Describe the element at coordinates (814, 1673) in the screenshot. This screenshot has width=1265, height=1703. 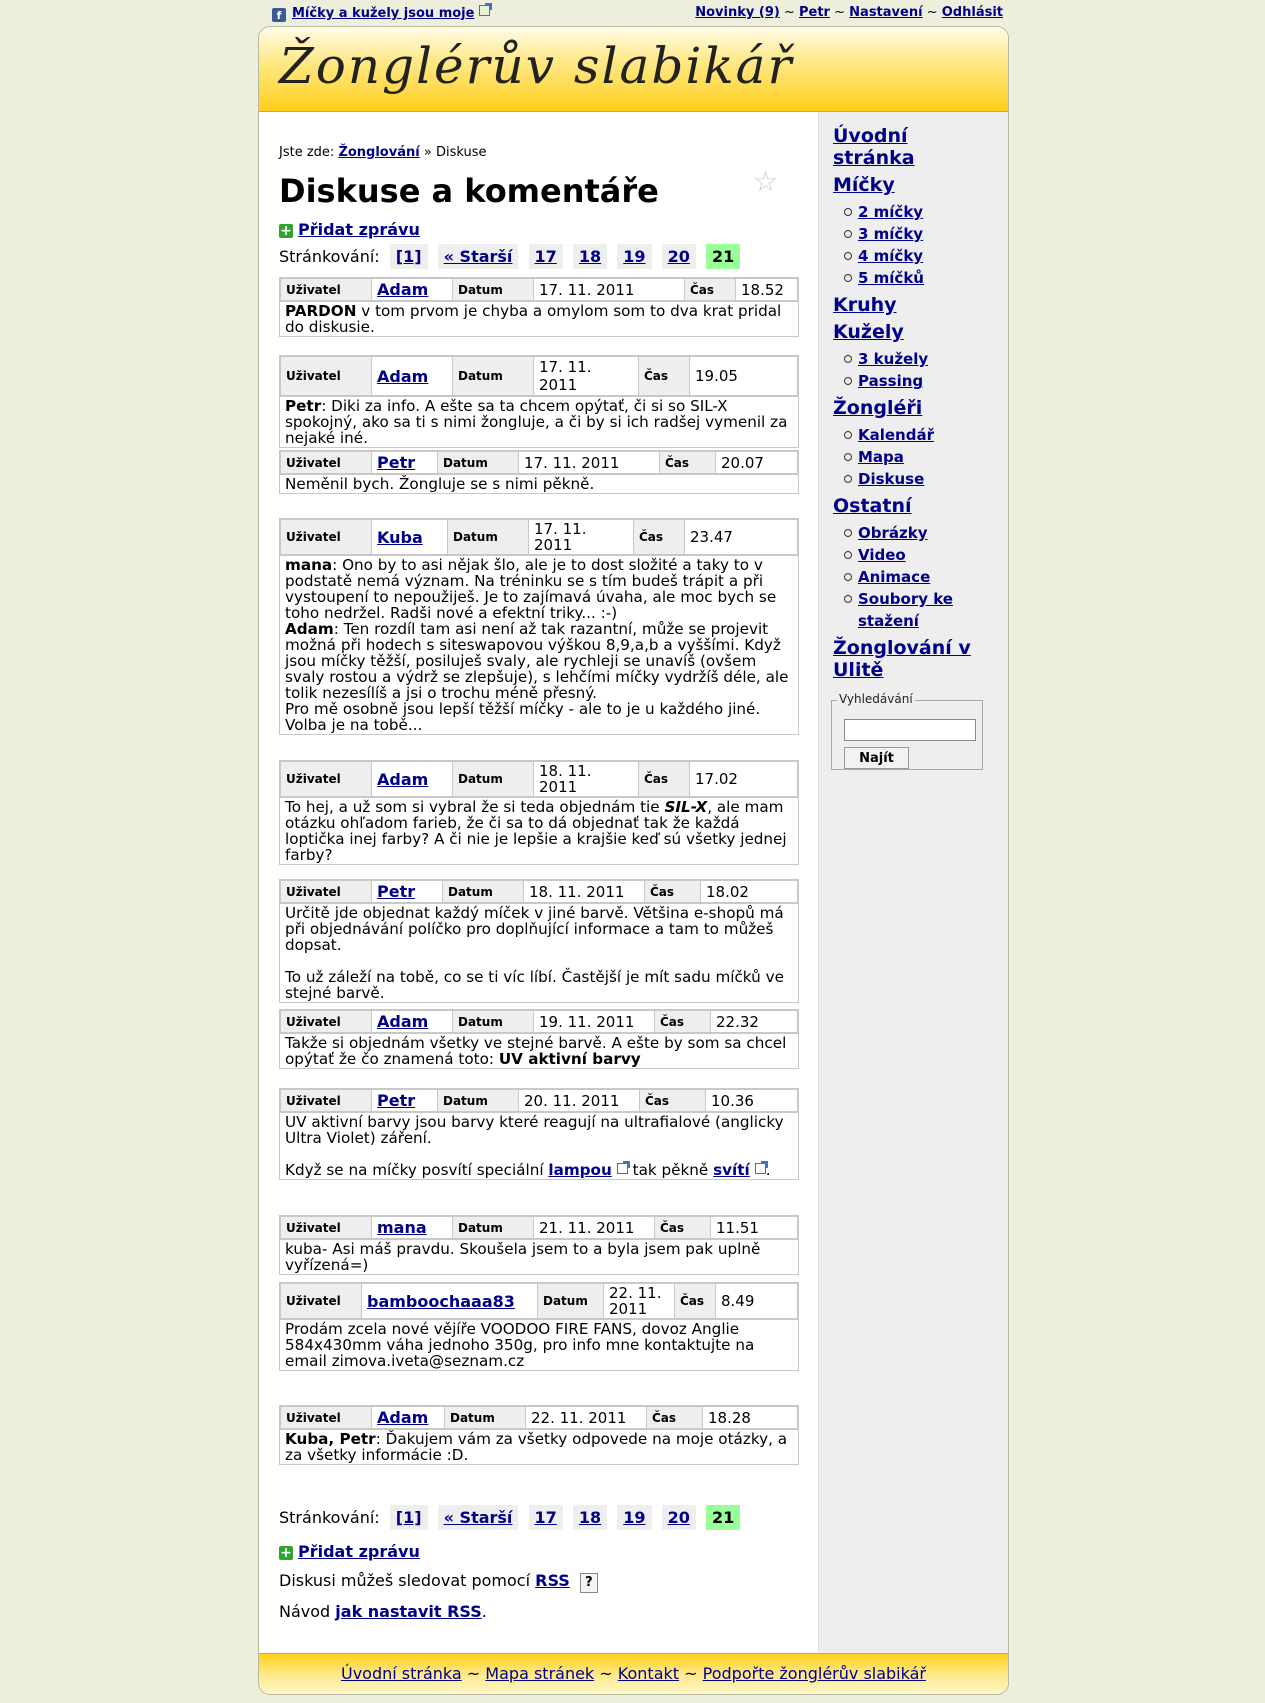
I see `footer-support-link: Podpořte žonglérův slabikář` at that location.